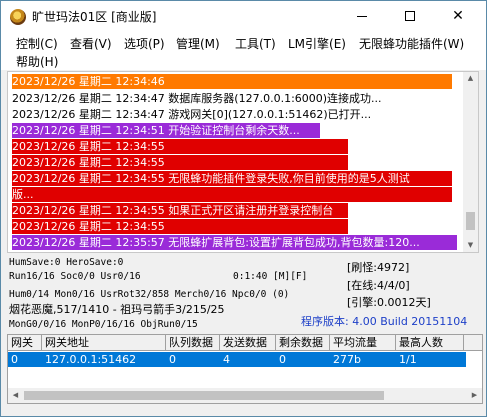 Image resolution: width=487 pixels, height=417 pixels. What do you see at coordinates (144, 43) in the screenshot?
I see `menu-options: 选项(P)` at bounding box center [144, 43].